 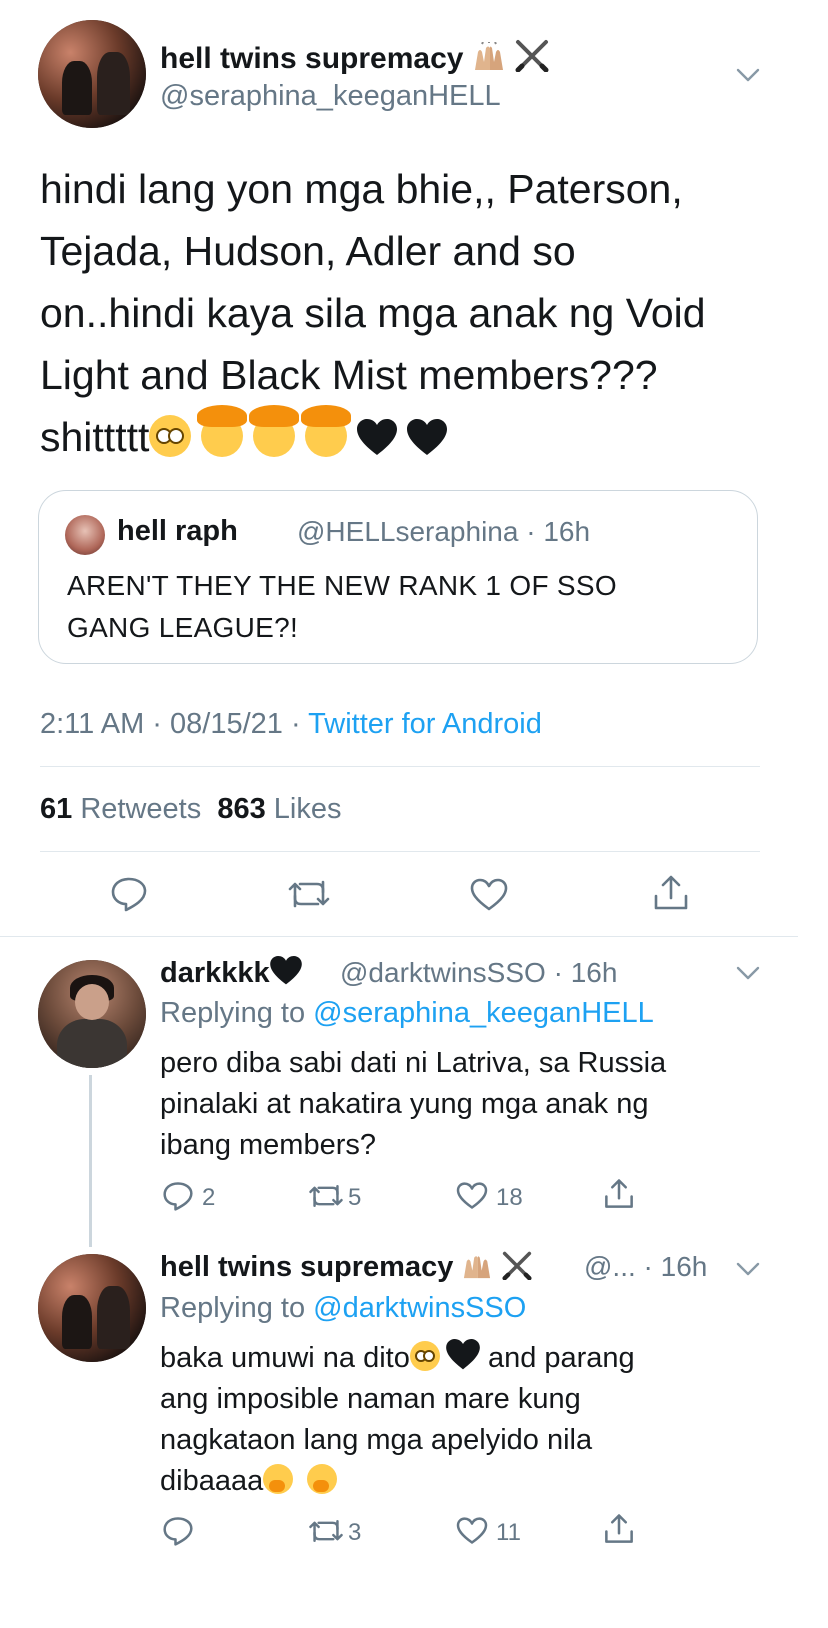 I want to click on quoted-handle-time: @HELLseraphina · 16h, so click(x=444, y=531).